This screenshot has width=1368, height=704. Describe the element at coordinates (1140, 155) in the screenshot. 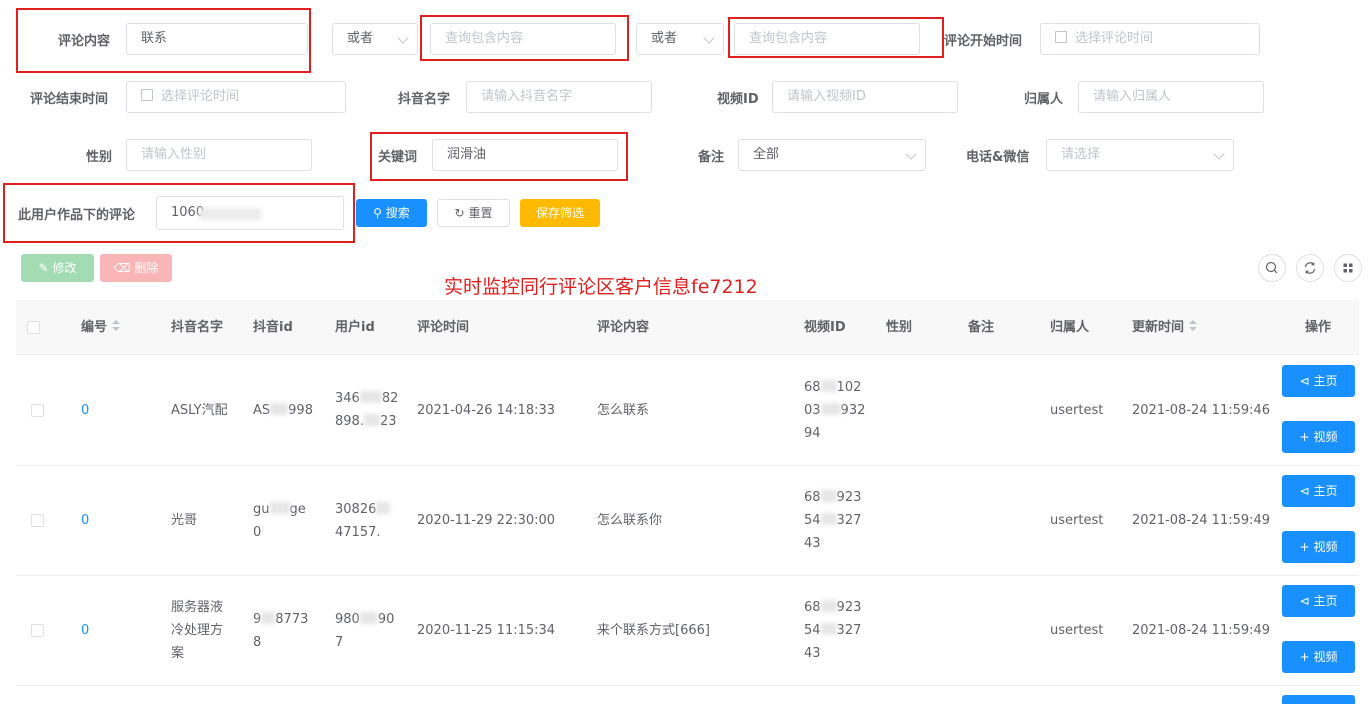

I see `phone-wechat-select: 请选择` at that location.